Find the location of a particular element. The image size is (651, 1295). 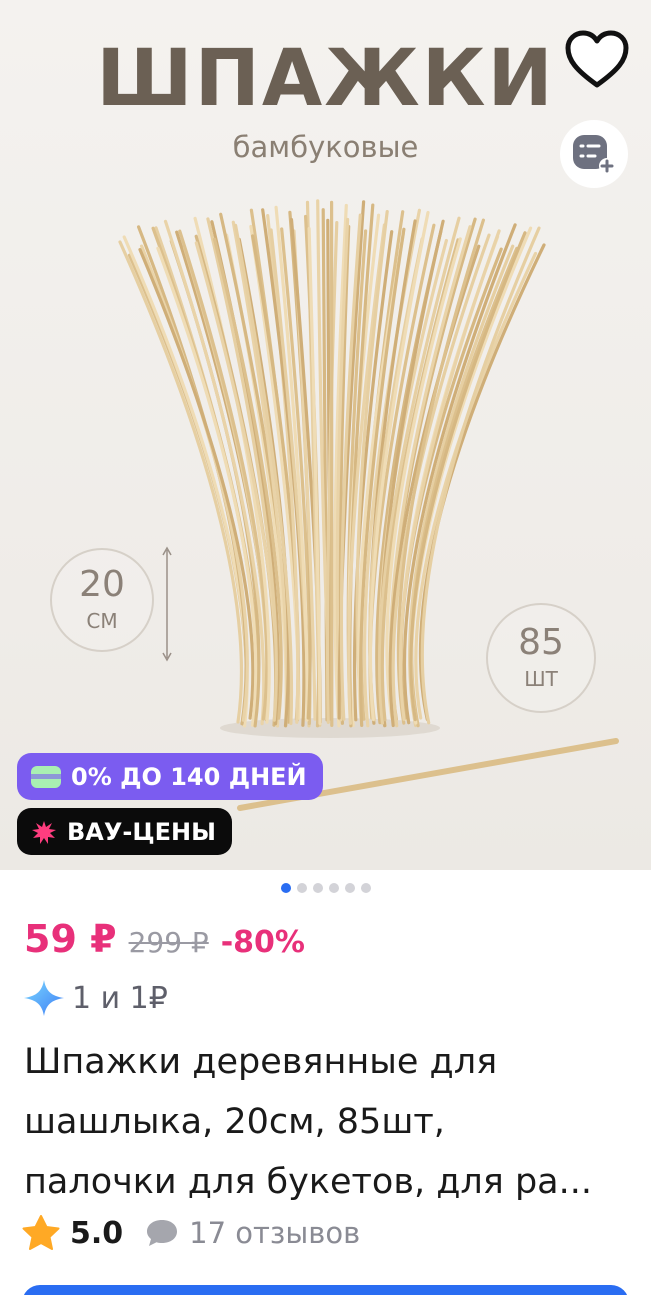

price-row: 59 ₽ 299 ₽ -80% is located at coordinates (164, 939).